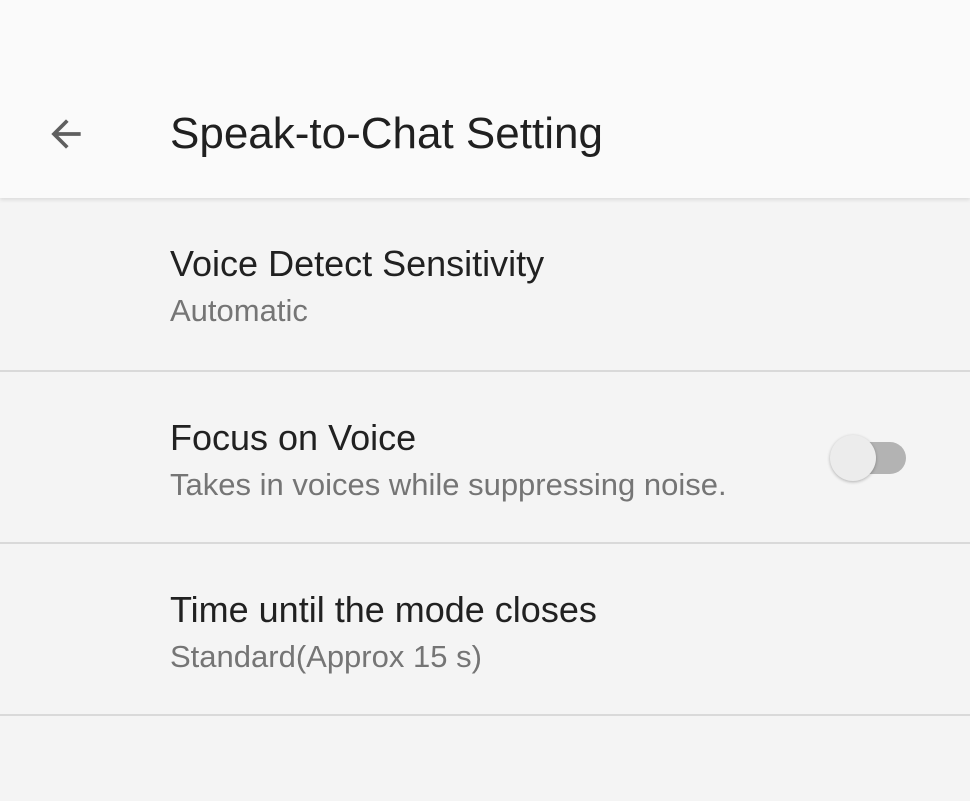  What do you see at coordinates (448, 484) in the screenshot?
I see `setting-summary: Takes in voices while suppressing noise.` at bounding box center [448, 484].